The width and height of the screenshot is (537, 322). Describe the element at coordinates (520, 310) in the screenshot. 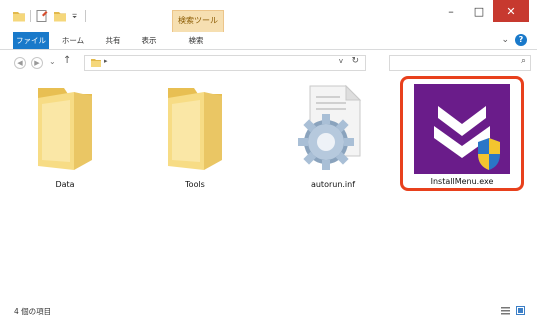

I see `large-icons-view-icon` at that location.